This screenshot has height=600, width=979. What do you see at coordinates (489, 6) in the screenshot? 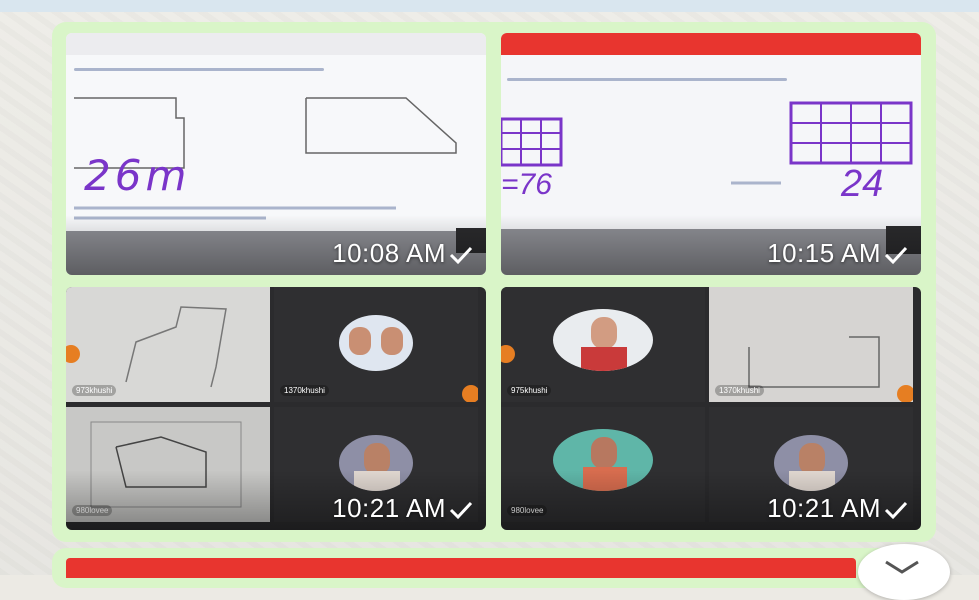
I see `top-bar` at bounding box center [489, 6].